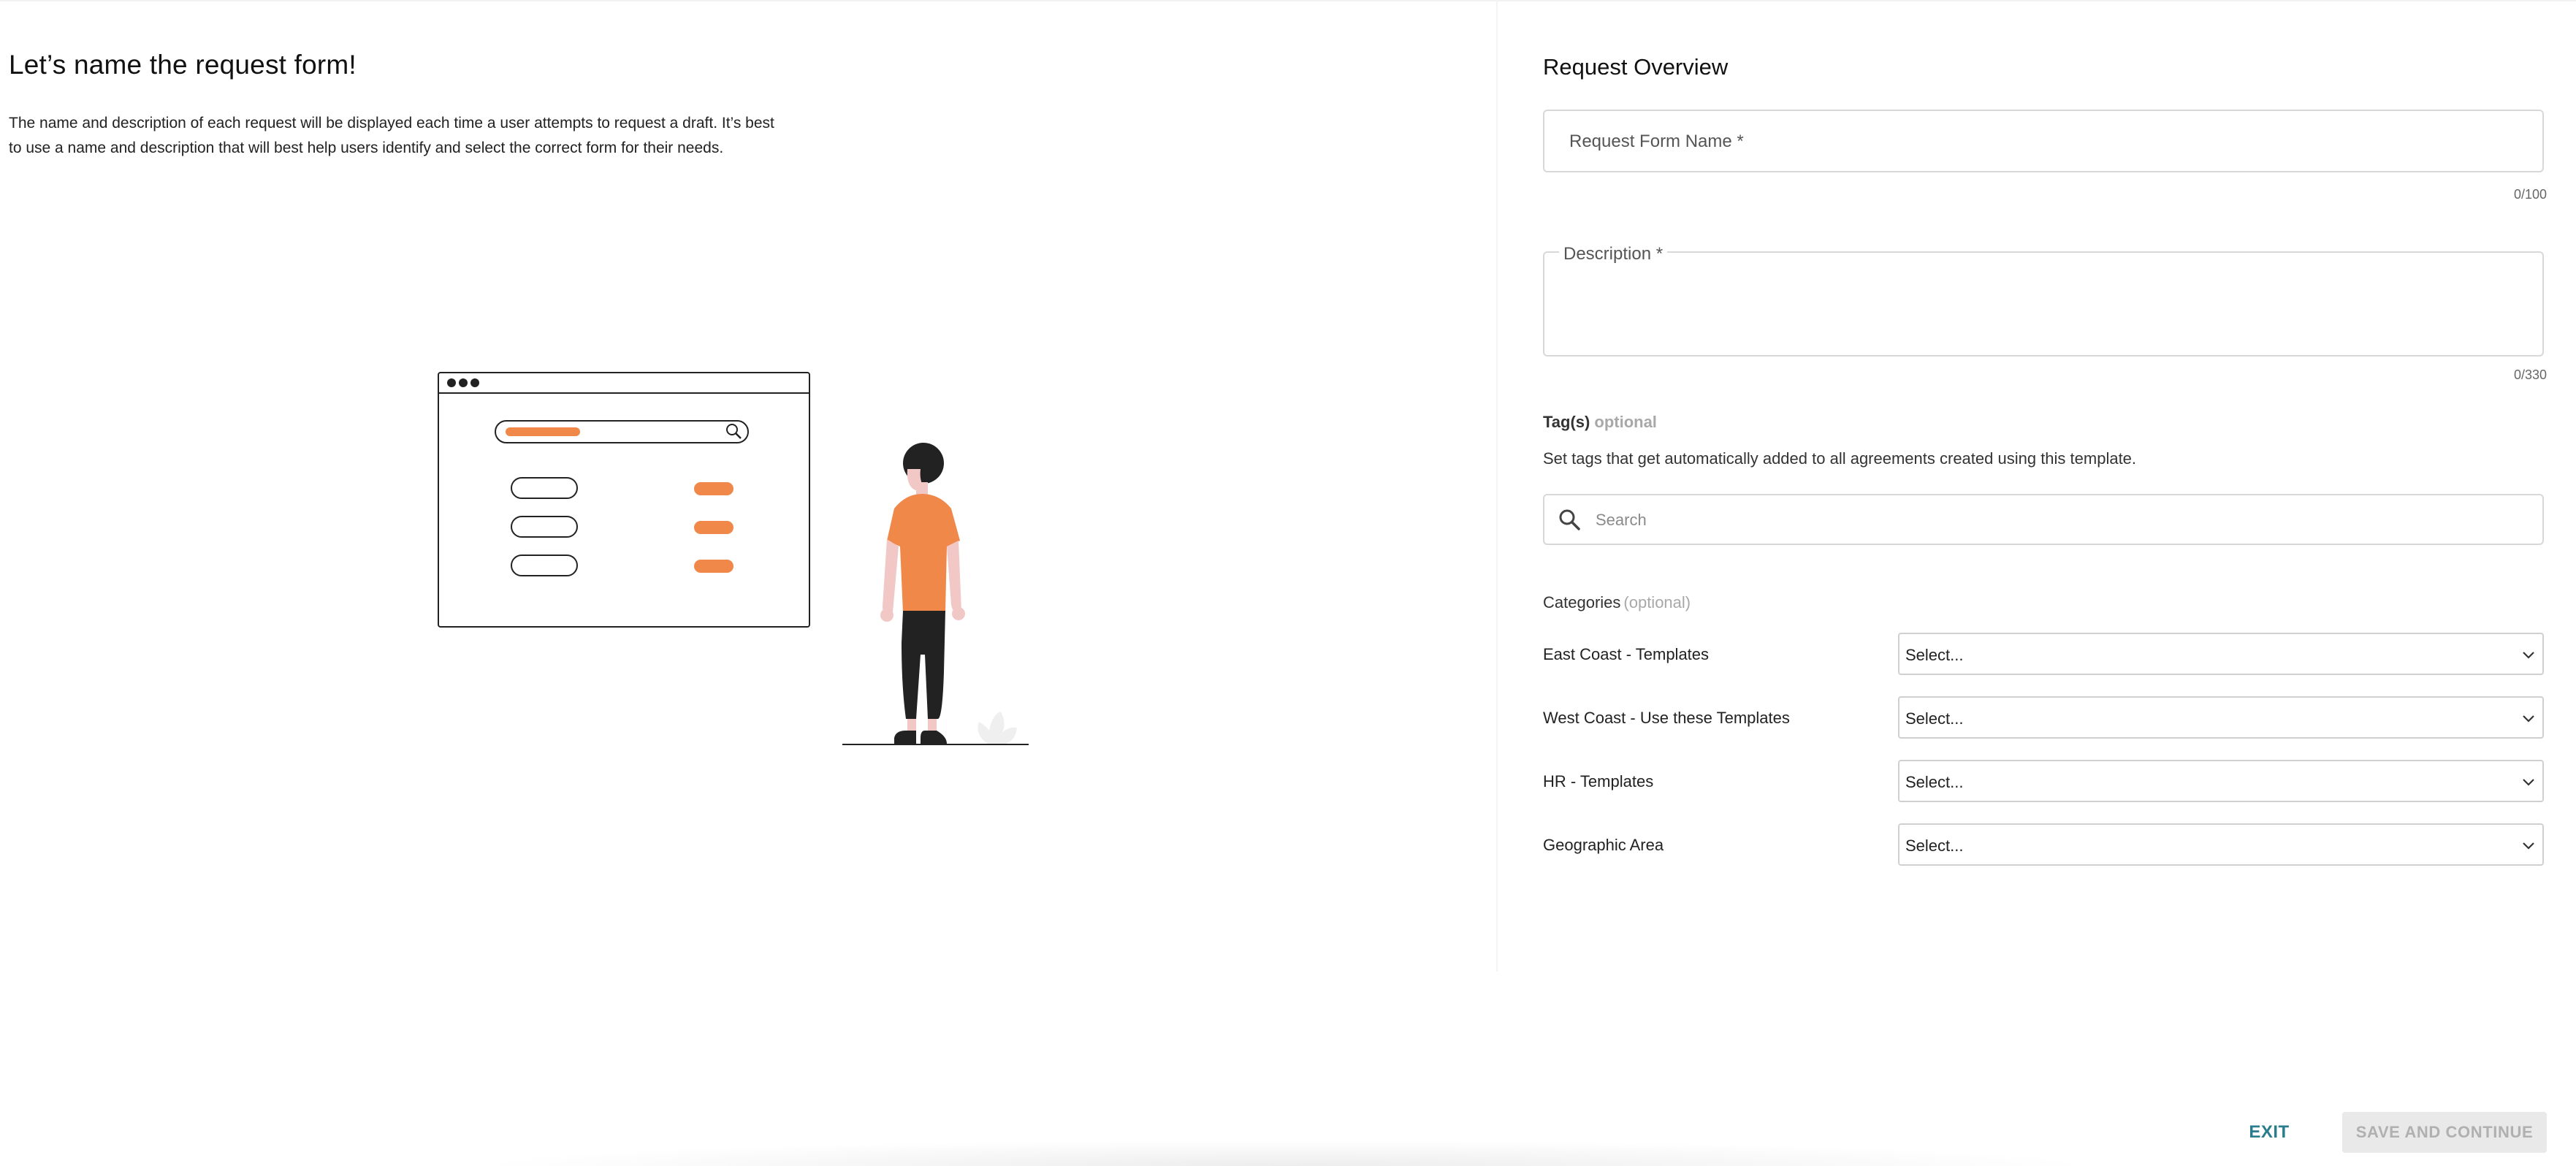 The width and height of the screenshot is (2576, 1166). I want to click on footer-shadow, so click(1286, 1153).